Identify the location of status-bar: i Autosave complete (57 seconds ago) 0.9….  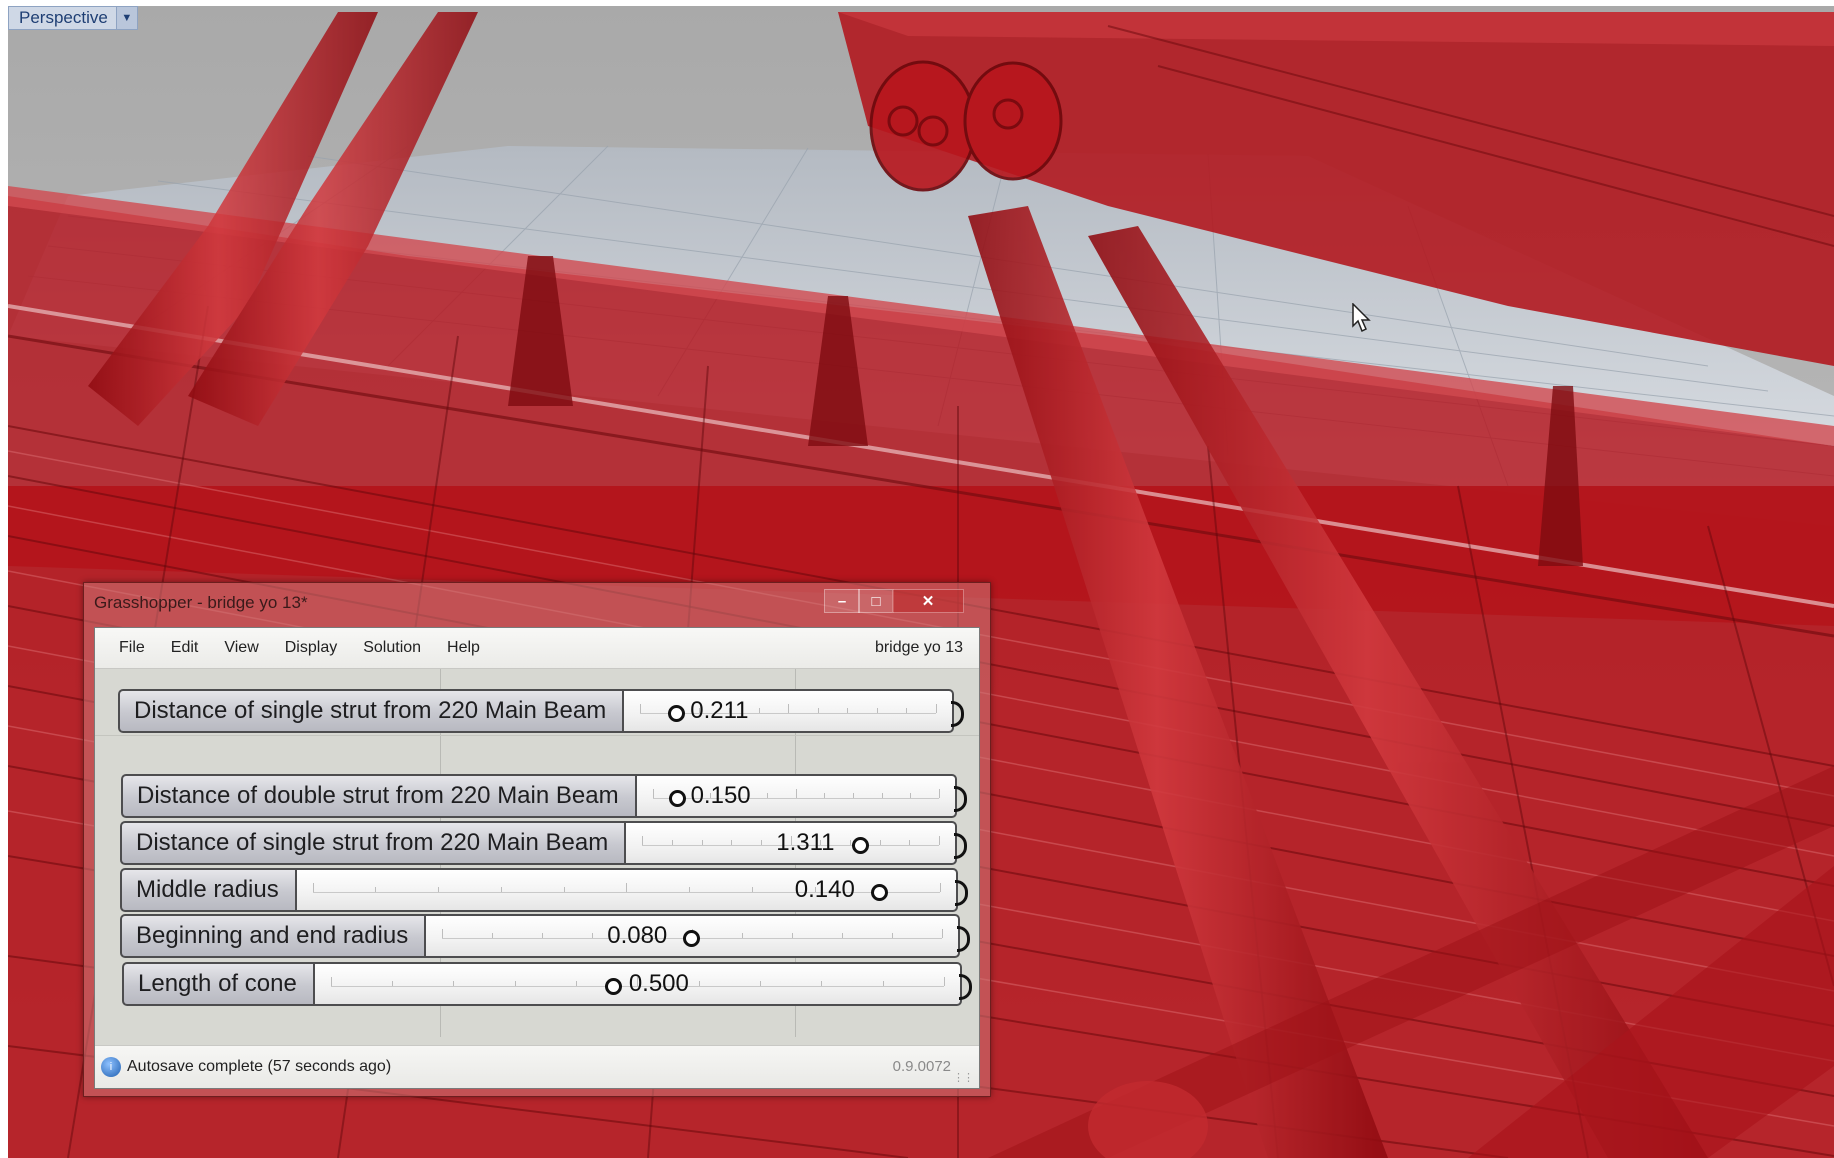
(537, 1066).